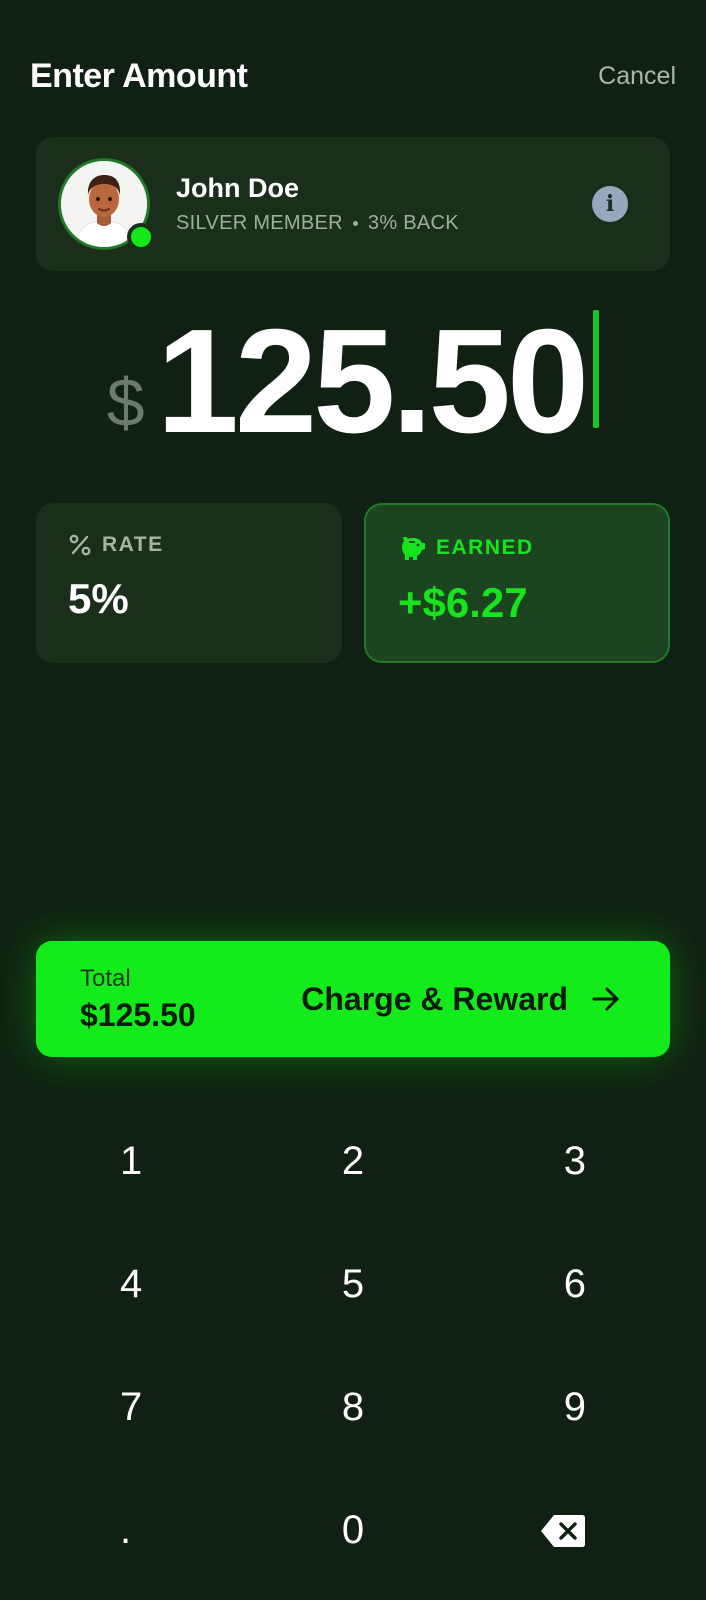 The height and width of the screenshot is (1600, 706). Describe the element at coordinates (413, 548) in the screenshot. I see `piggy-bank-icon` at that location.